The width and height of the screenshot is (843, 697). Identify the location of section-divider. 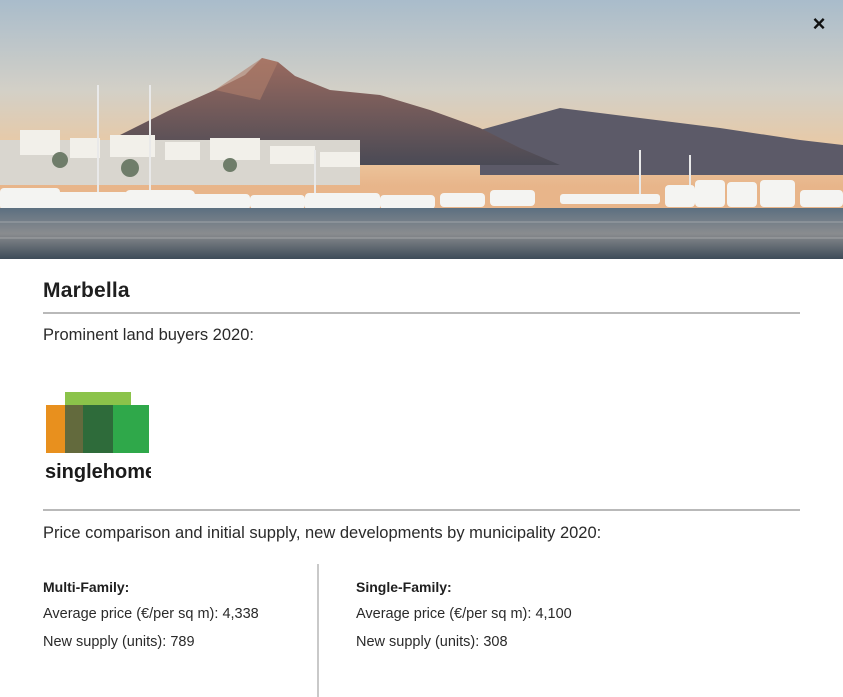
(421, 510).